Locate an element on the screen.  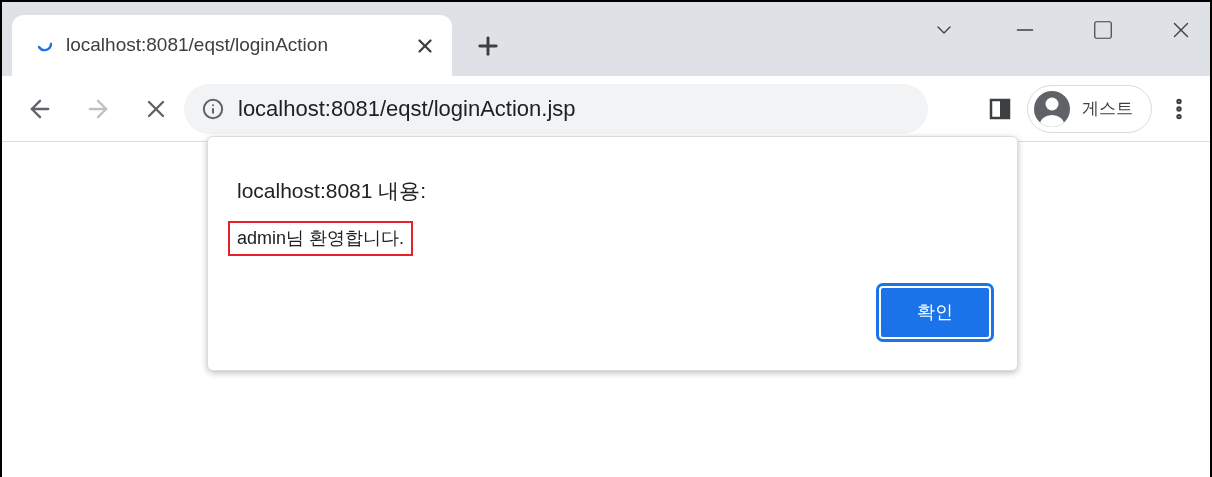
browser-tab: localhost:8081/eqst/loginAction is located at coordinates (232, 45).